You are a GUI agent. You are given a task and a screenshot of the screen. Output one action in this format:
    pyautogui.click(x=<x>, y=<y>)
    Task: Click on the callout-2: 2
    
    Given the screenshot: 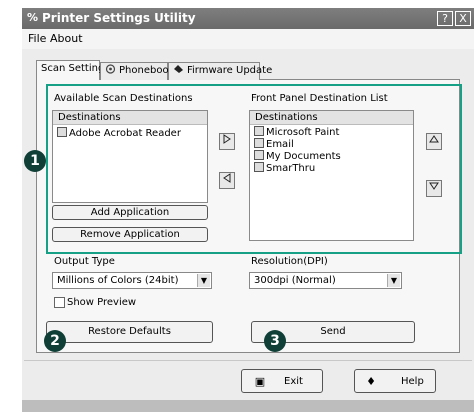 What is the action you would take?
    pyautogui.click(x=55, y=341)
    